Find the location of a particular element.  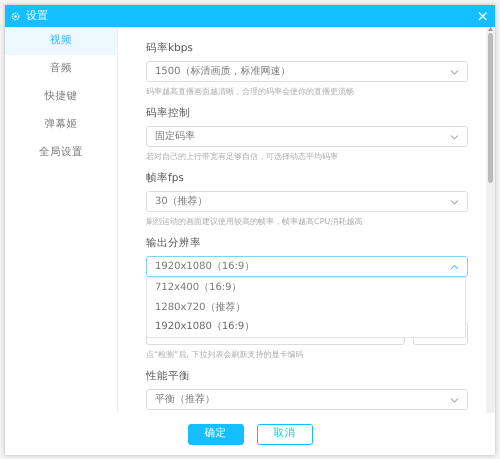

field-label: 码率控制 is located at coordinates (168, 113).